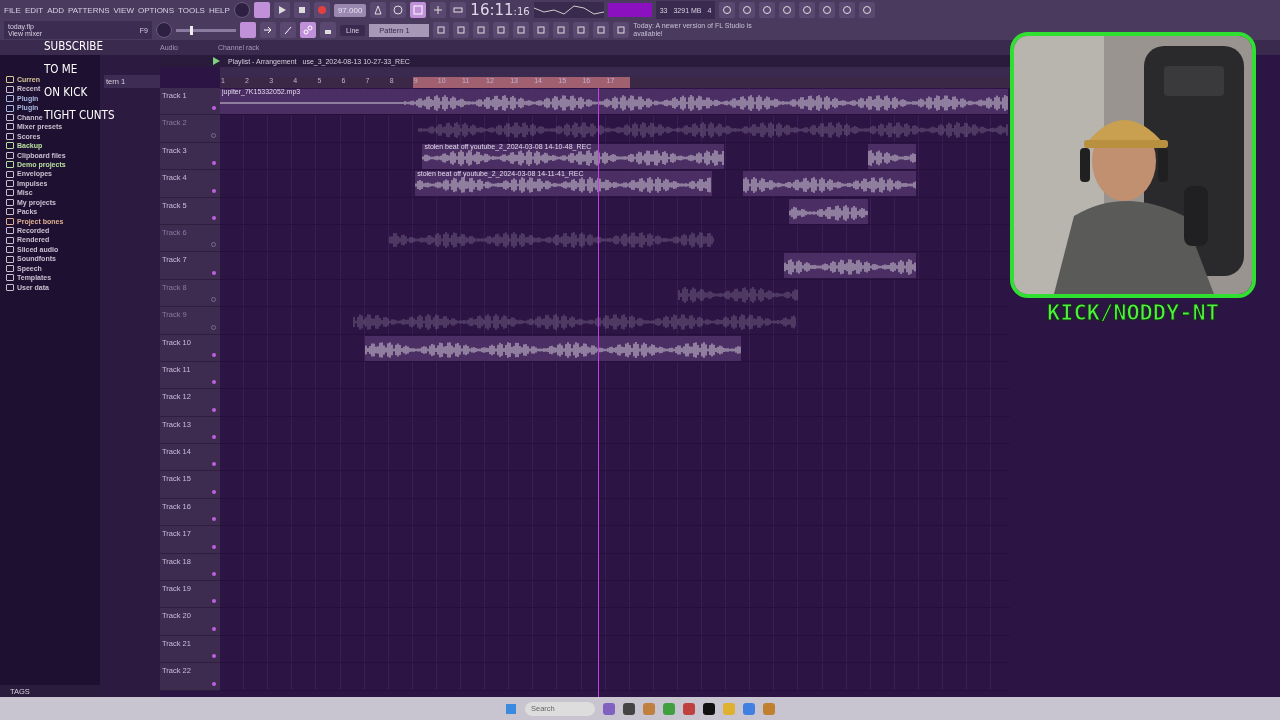  What do you see at coordinates (328, 30) in the screenshot?
I see `stamp-button` at bounding box center [328, 30].